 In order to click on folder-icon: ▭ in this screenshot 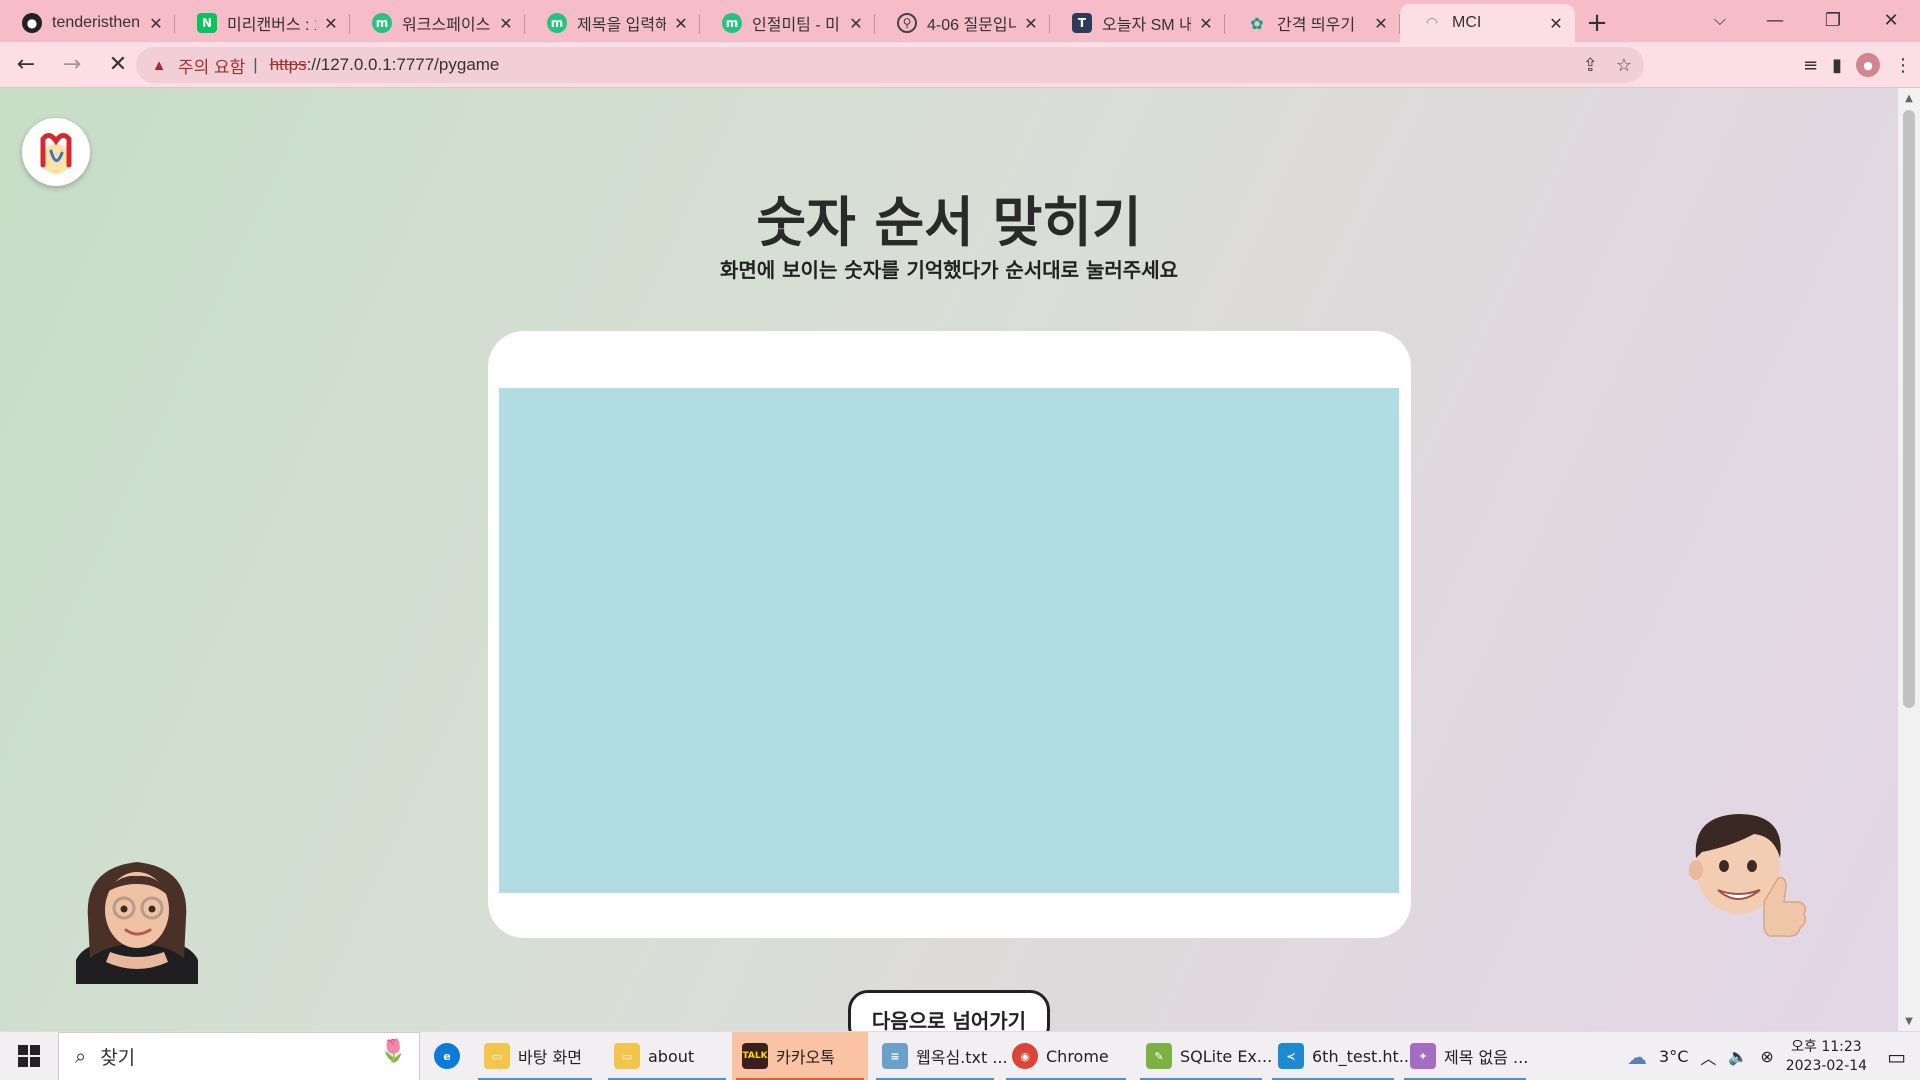, I will do `click(627, 1056)`.